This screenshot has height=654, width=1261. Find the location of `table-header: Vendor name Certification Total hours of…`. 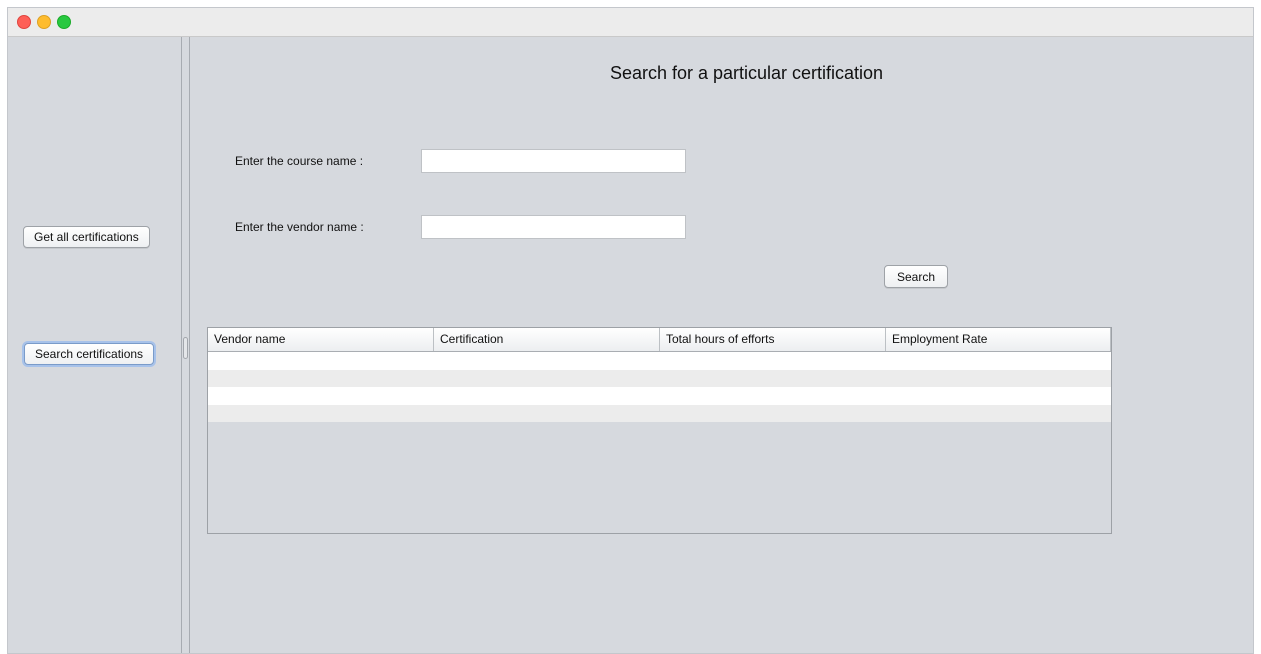

table-header: Vendor name Certification Total hours of… is located at coordinates (659, 340).